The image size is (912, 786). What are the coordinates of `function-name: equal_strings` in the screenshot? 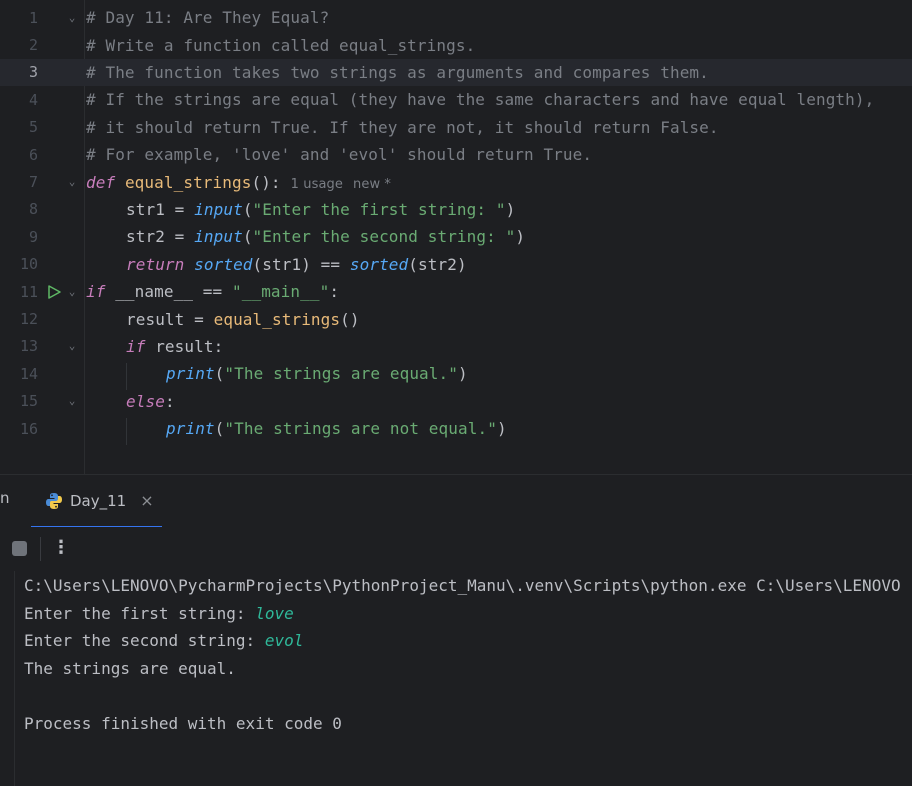 It's located at (188, 182).